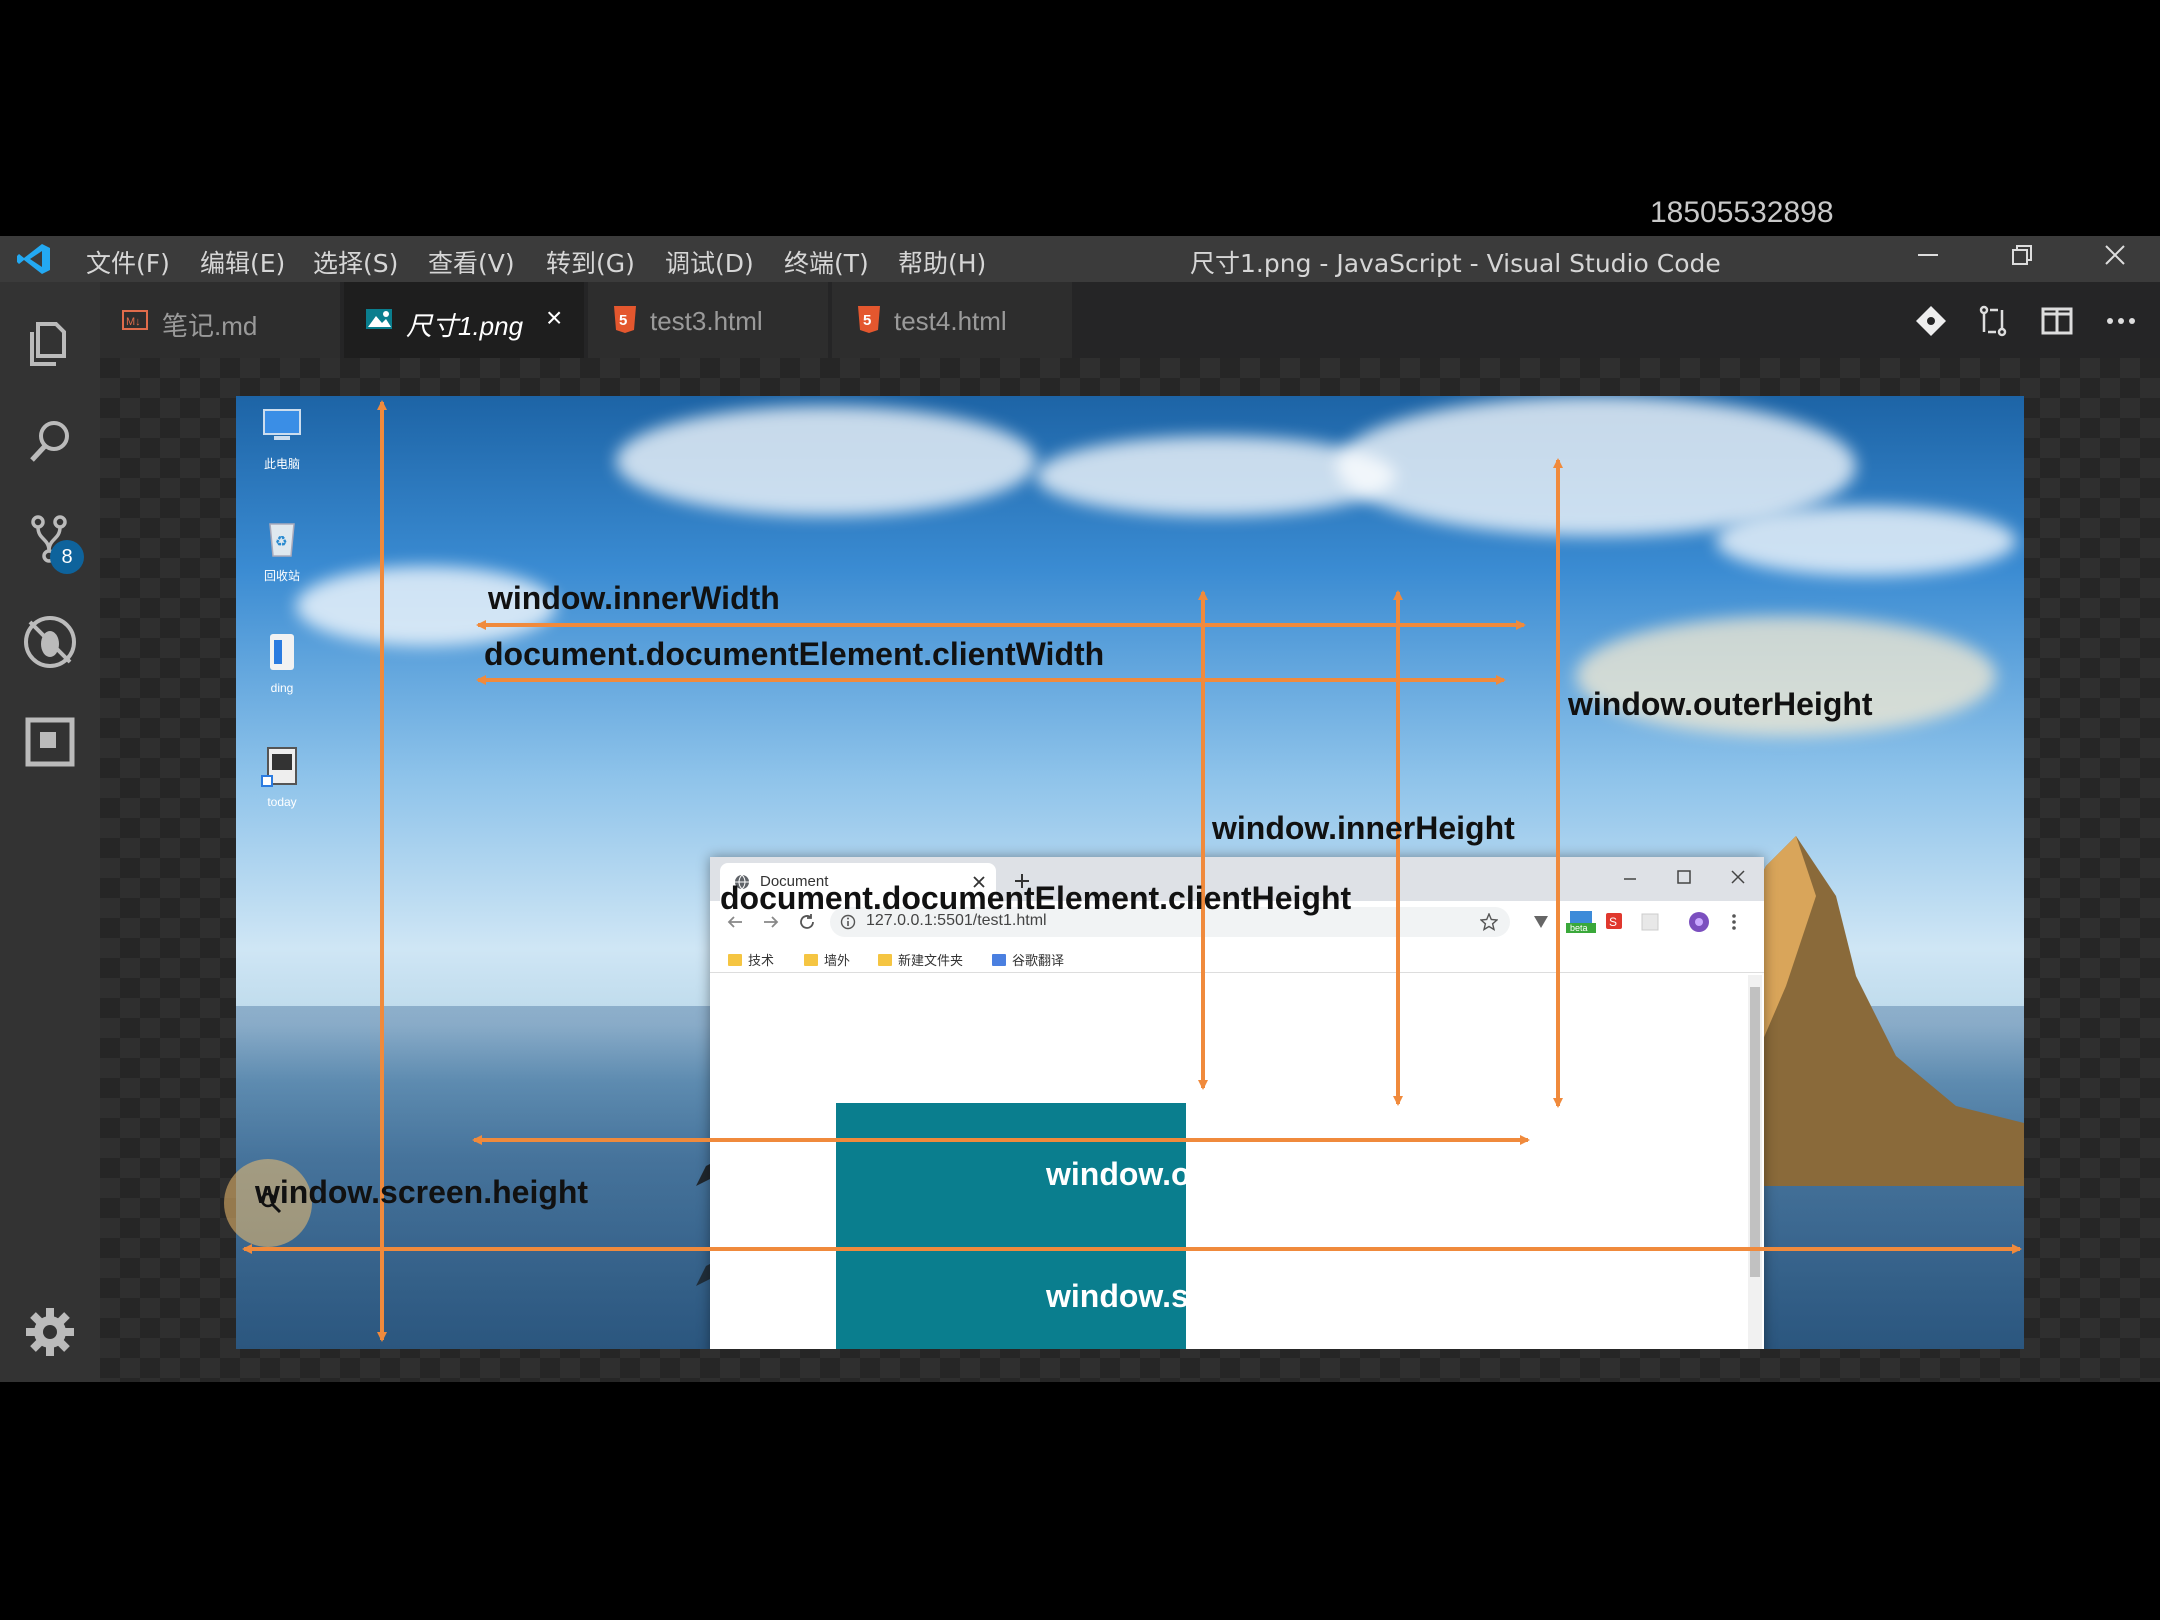 This screenshot has height=1620, width=2160. What do you see at coordinates (465, 326) in the screenshot?
I see `tab-label: 尺寸1.png` at bounding box center [465, 326].